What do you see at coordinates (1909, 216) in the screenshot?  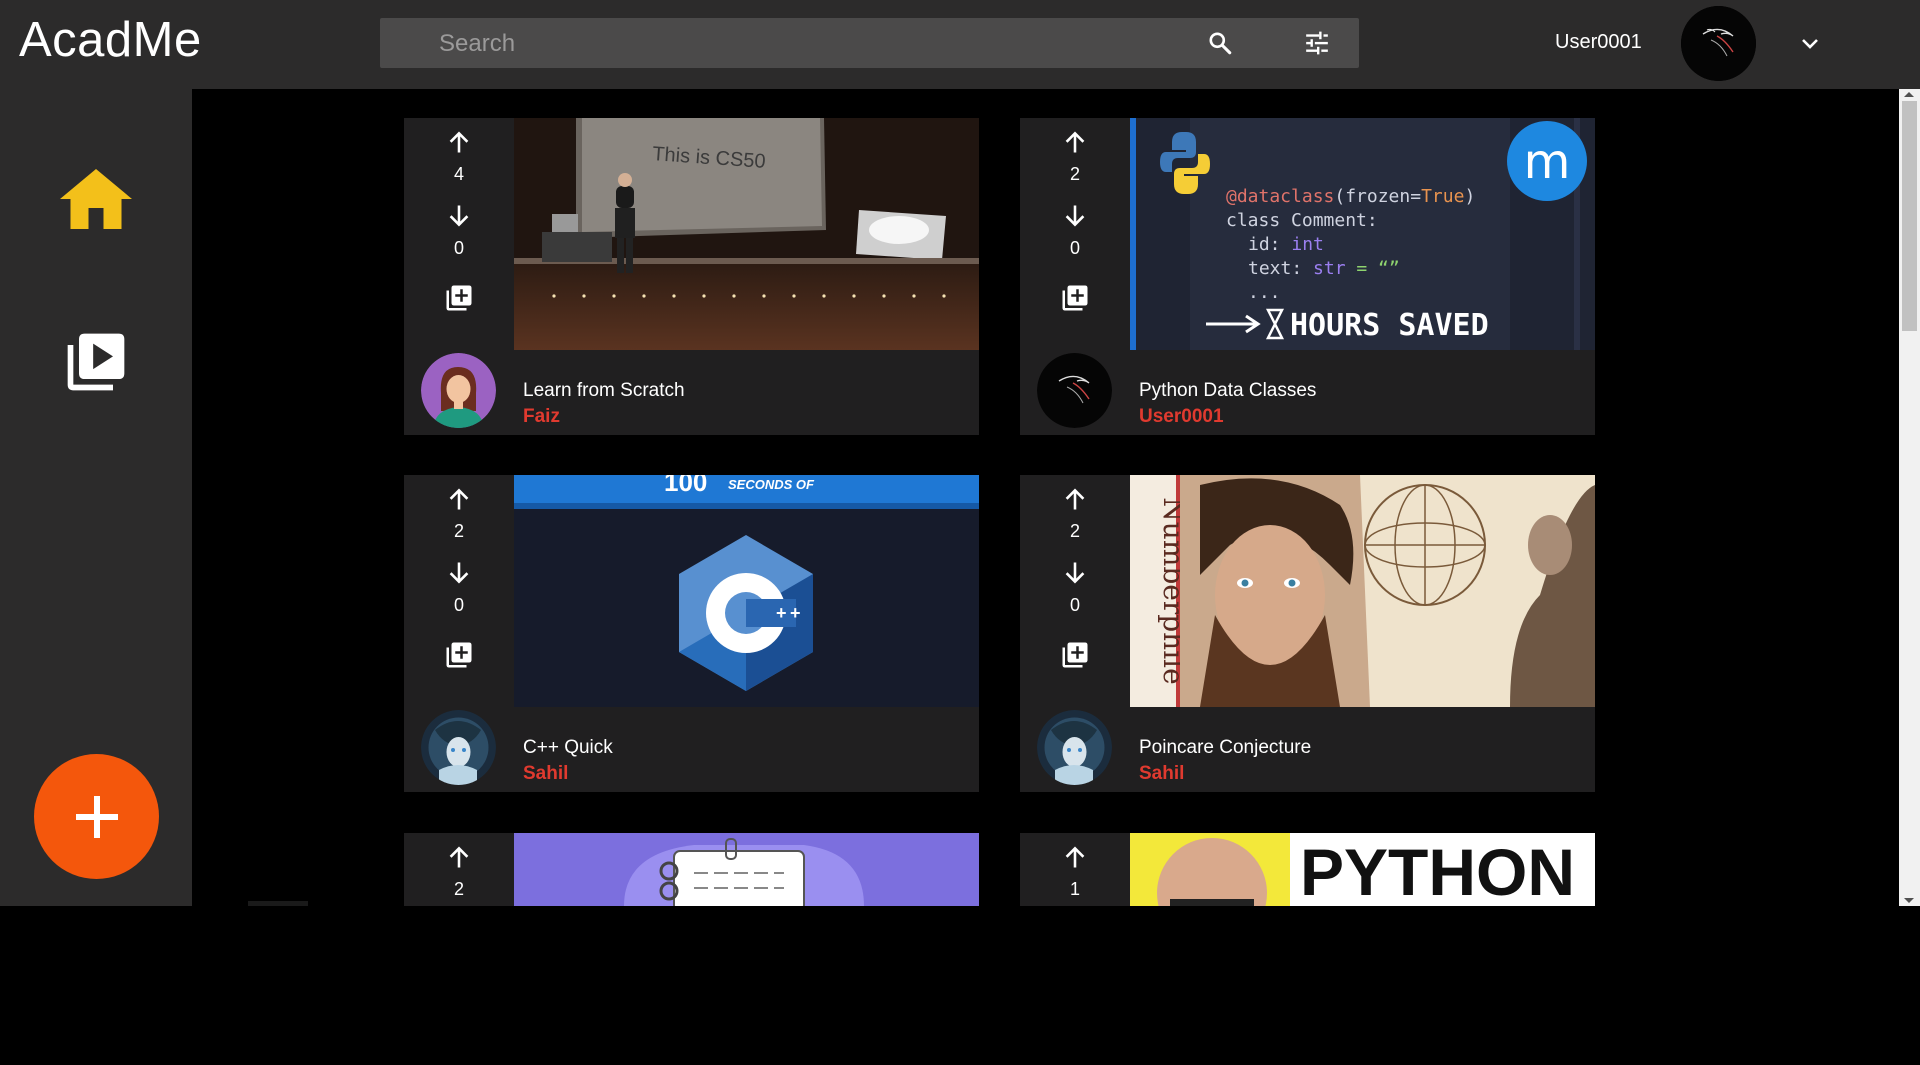 I see `scroll-thumb` at bounding box center [1909, 216].